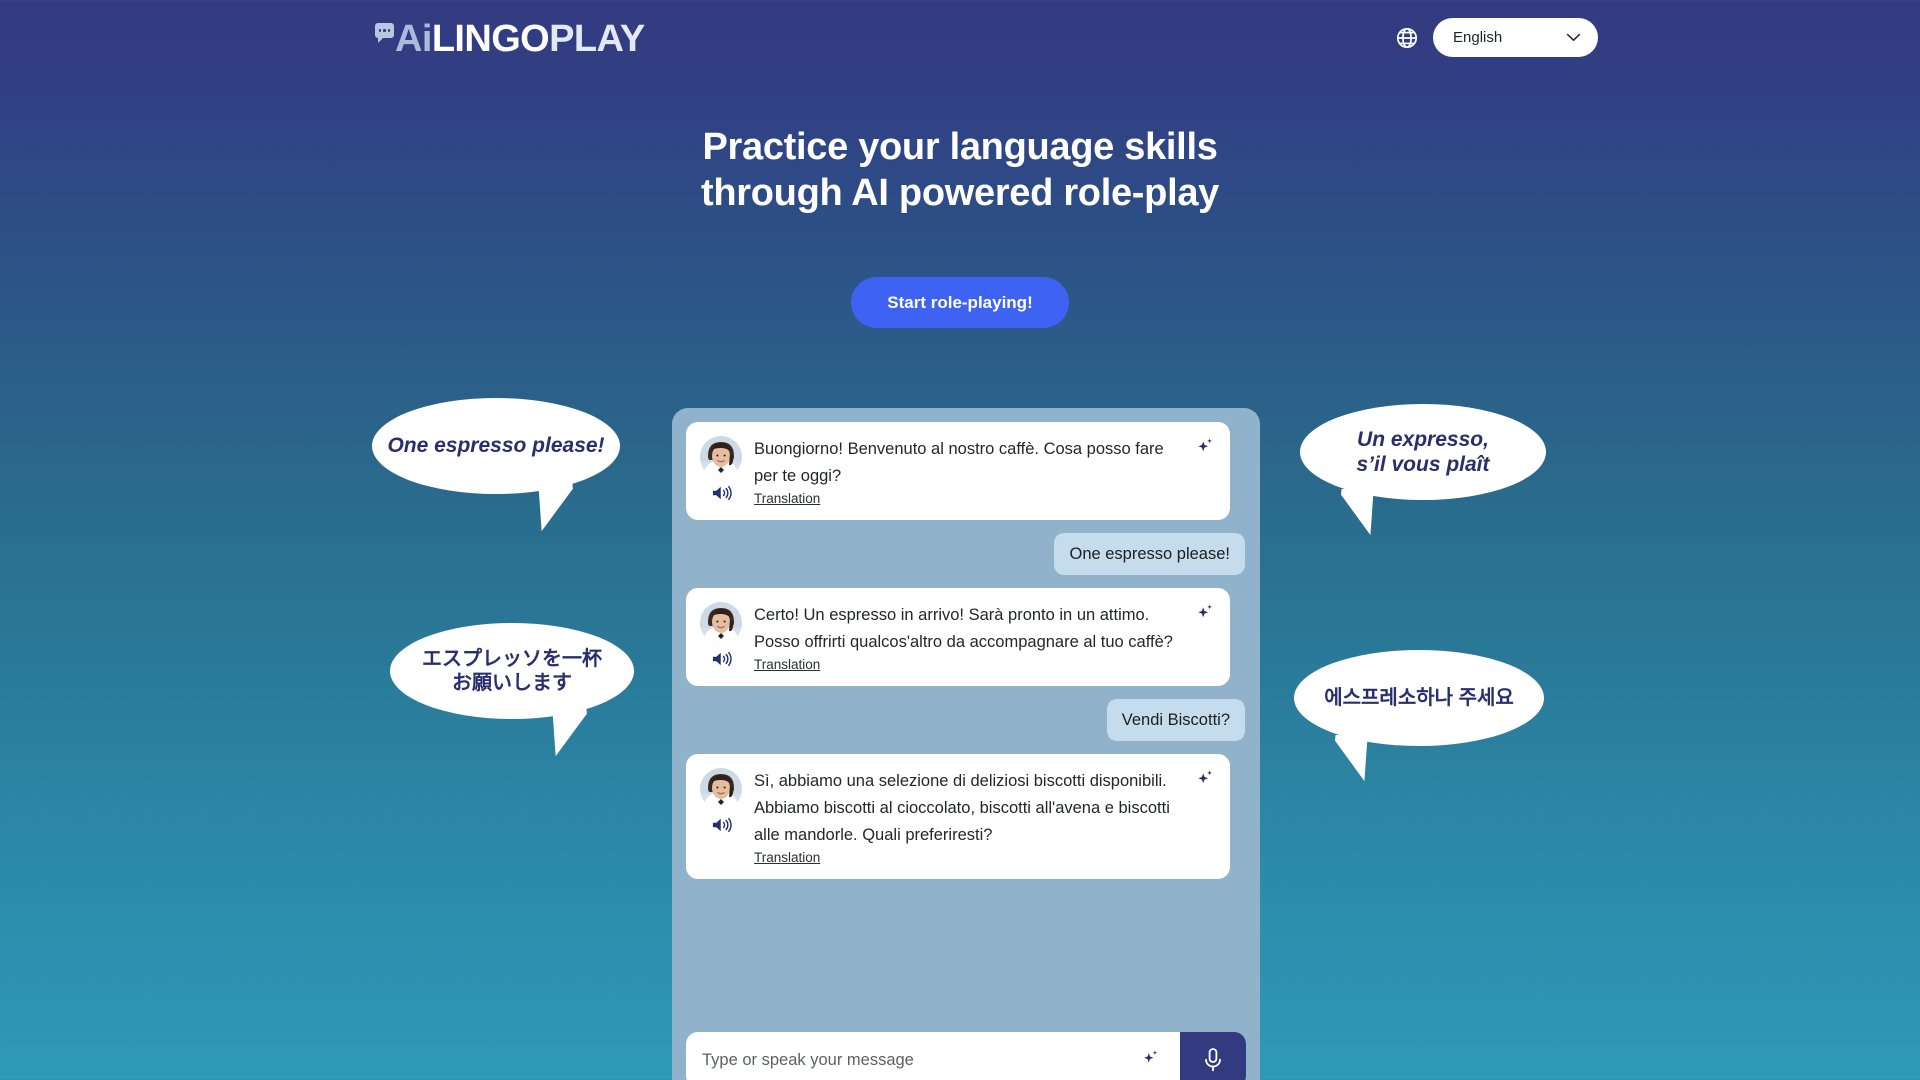  I want to click on chat-message-user: One espresso please!, so click(1149, 554).